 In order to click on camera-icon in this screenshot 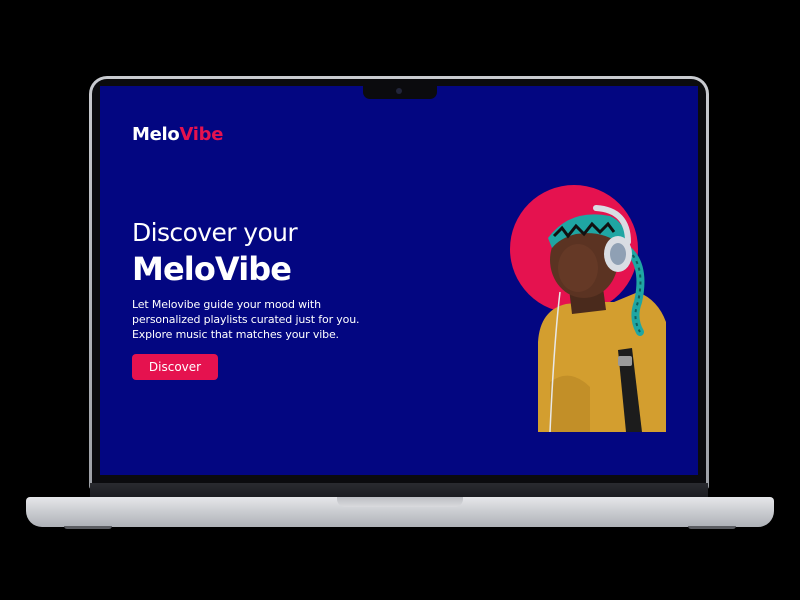, I will do `click(399, 91)`.